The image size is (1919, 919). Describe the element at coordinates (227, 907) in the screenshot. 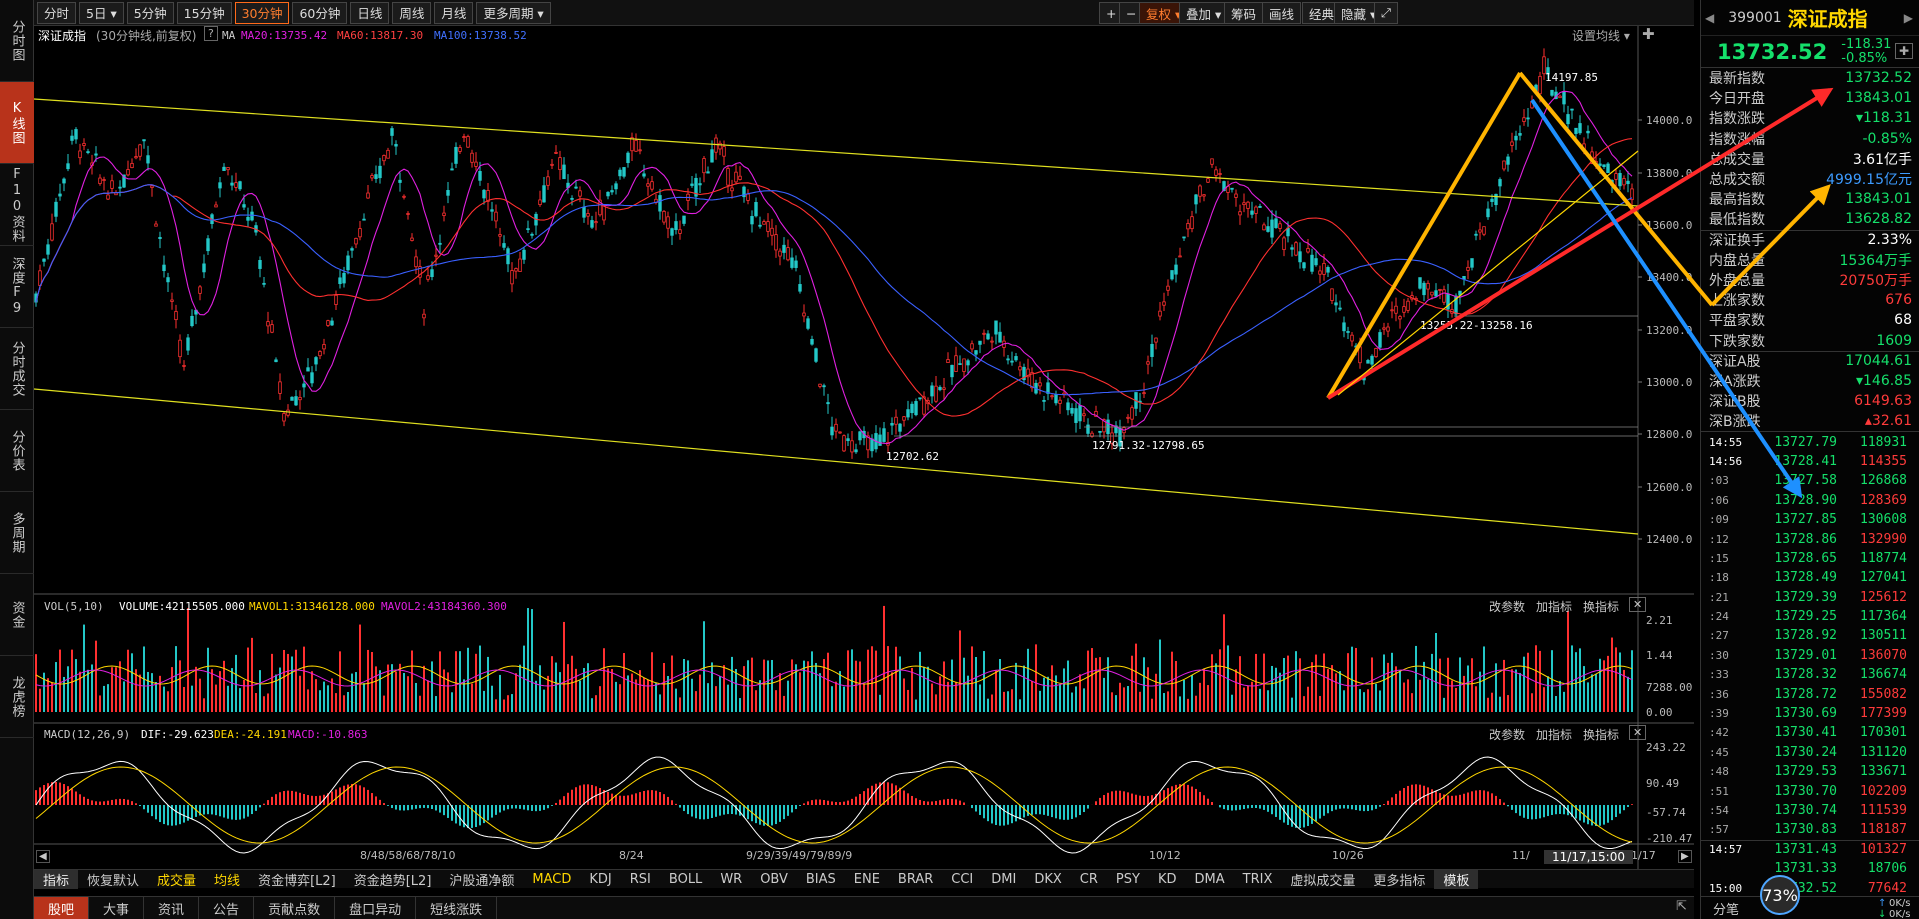

I see `bottom-tab-3: 公告` at that location.